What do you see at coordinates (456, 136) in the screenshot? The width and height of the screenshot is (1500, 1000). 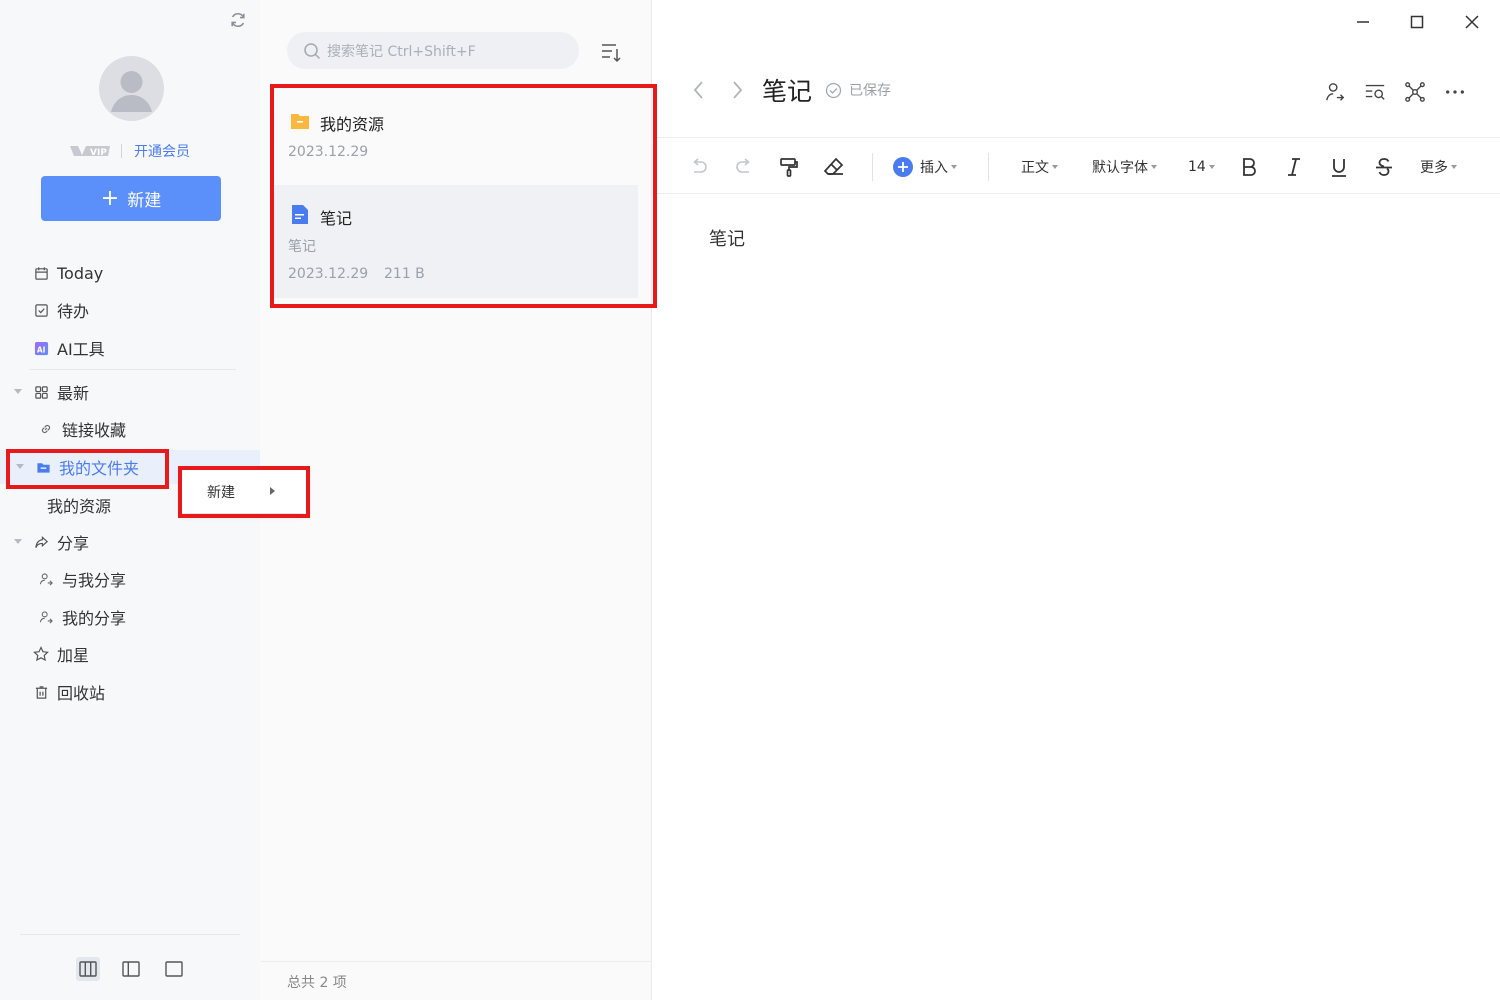 I see `list-item-folder: 我的资源 2023.12.29` at bounding box center [456, 136].